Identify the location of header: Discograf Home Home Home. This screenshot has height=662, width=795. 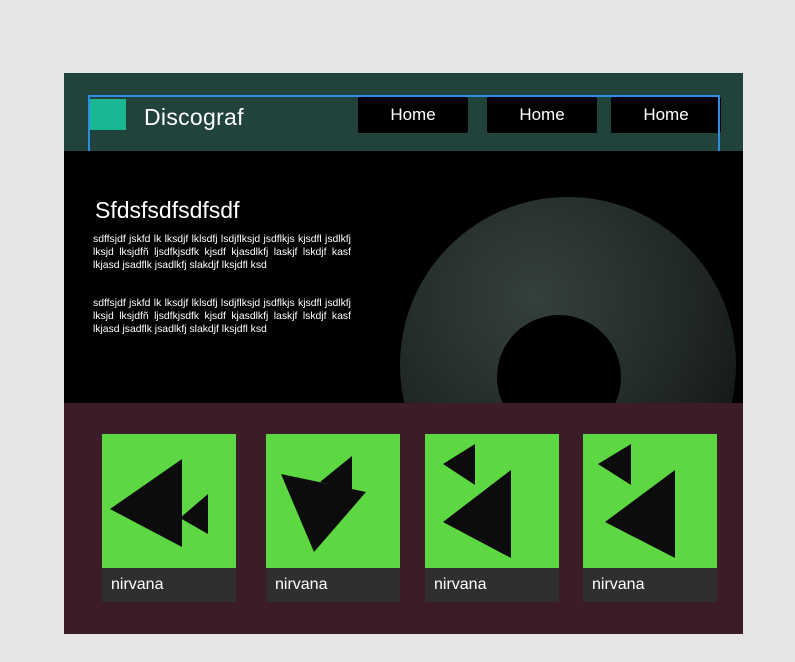
(403, 113).